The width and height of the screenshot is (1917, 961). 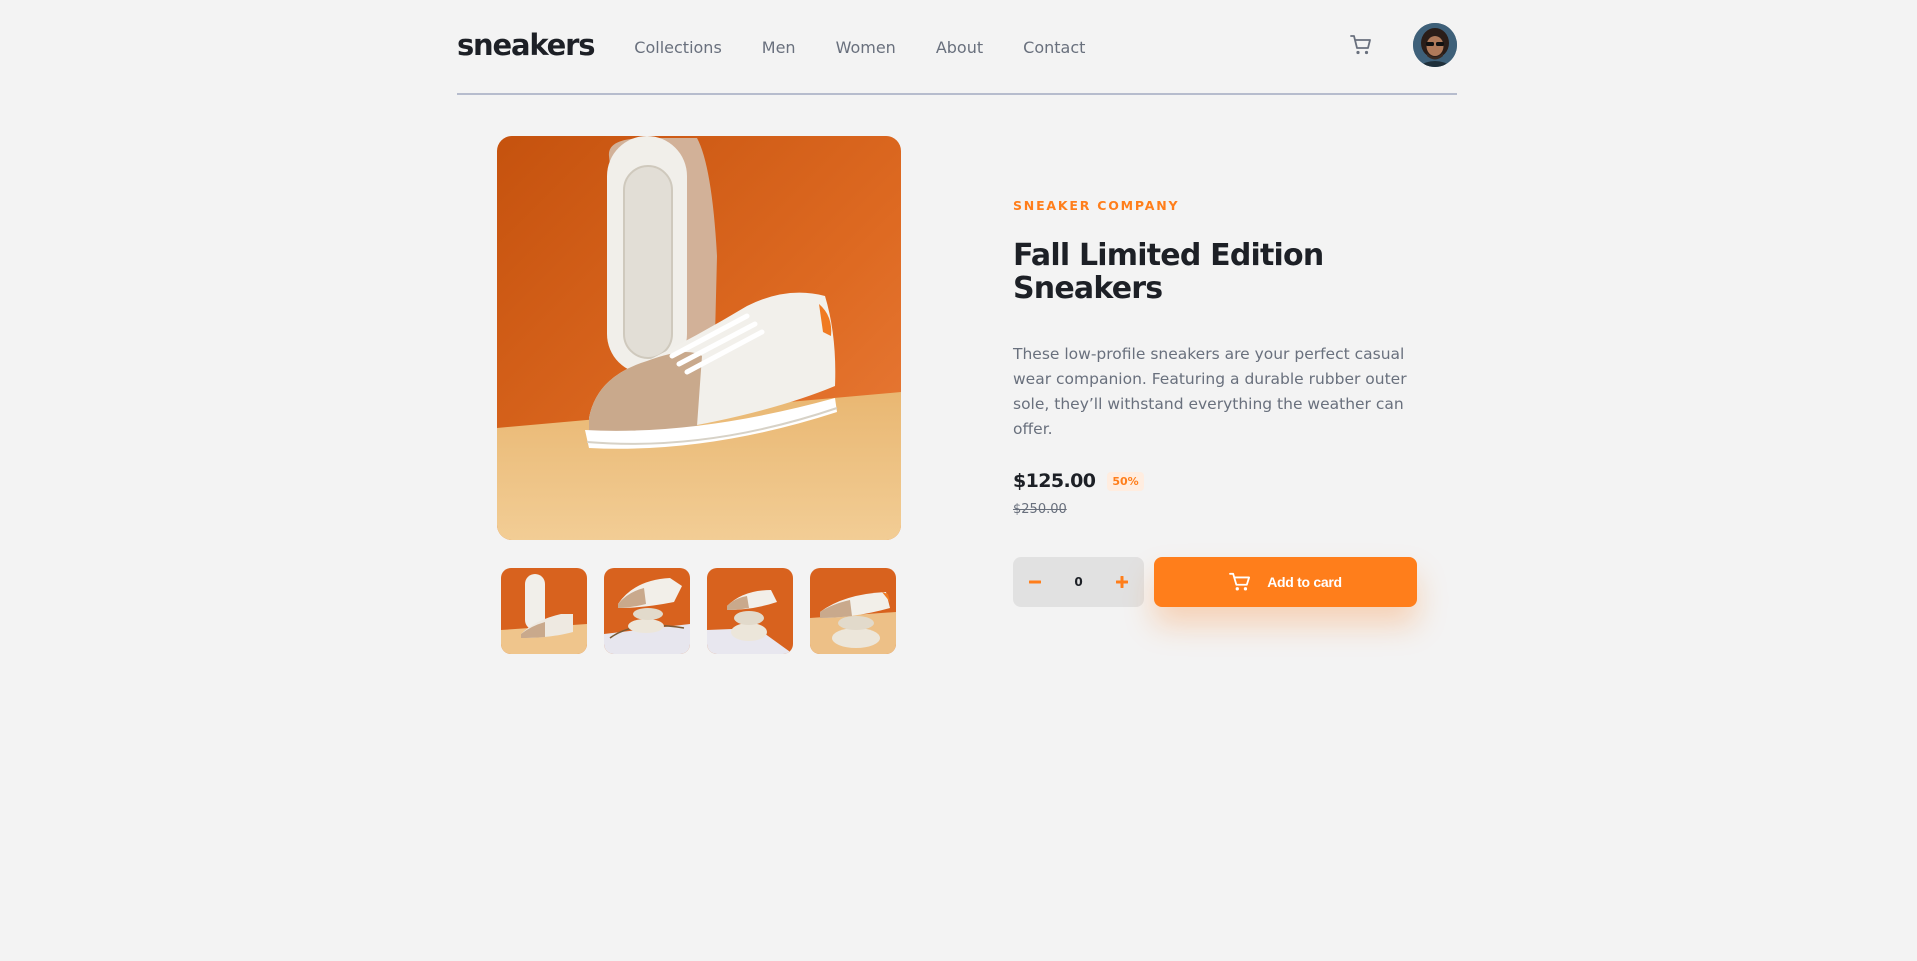 What do you see at coordinates (866, 47) in the screenshot?
I see `nav-women: Women` at bounding box center [866, 47].